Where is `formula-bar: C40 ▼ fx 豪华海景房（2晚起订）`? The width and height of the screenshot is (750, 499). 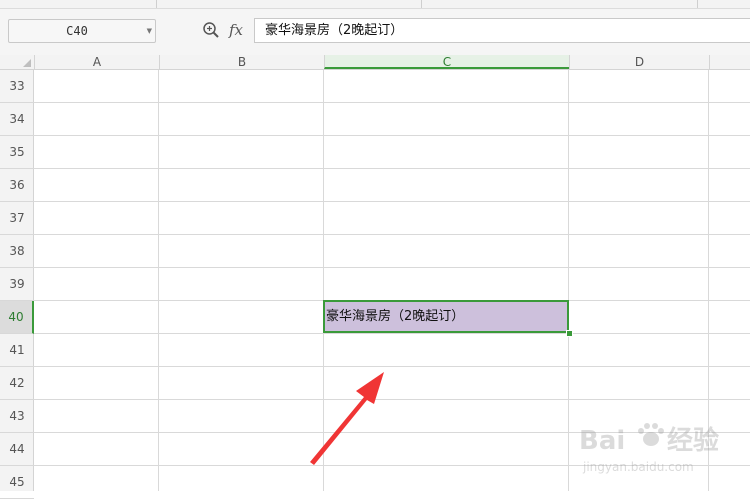 formula-bar: C40 ▼ fx 豪华海景房（2晚起订） is located at coordinates (375, 32).